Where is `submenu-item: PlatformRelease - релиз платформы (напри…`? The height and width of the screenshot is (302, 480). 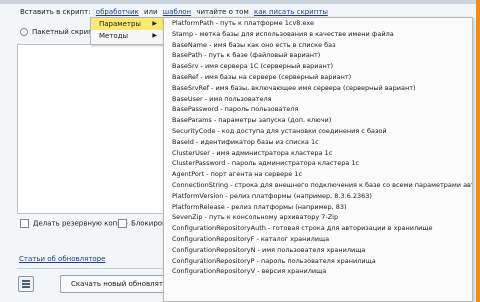 submenu-item: PlatformRelease - релиз платформы (напри… is located at coordinates (318, 207).